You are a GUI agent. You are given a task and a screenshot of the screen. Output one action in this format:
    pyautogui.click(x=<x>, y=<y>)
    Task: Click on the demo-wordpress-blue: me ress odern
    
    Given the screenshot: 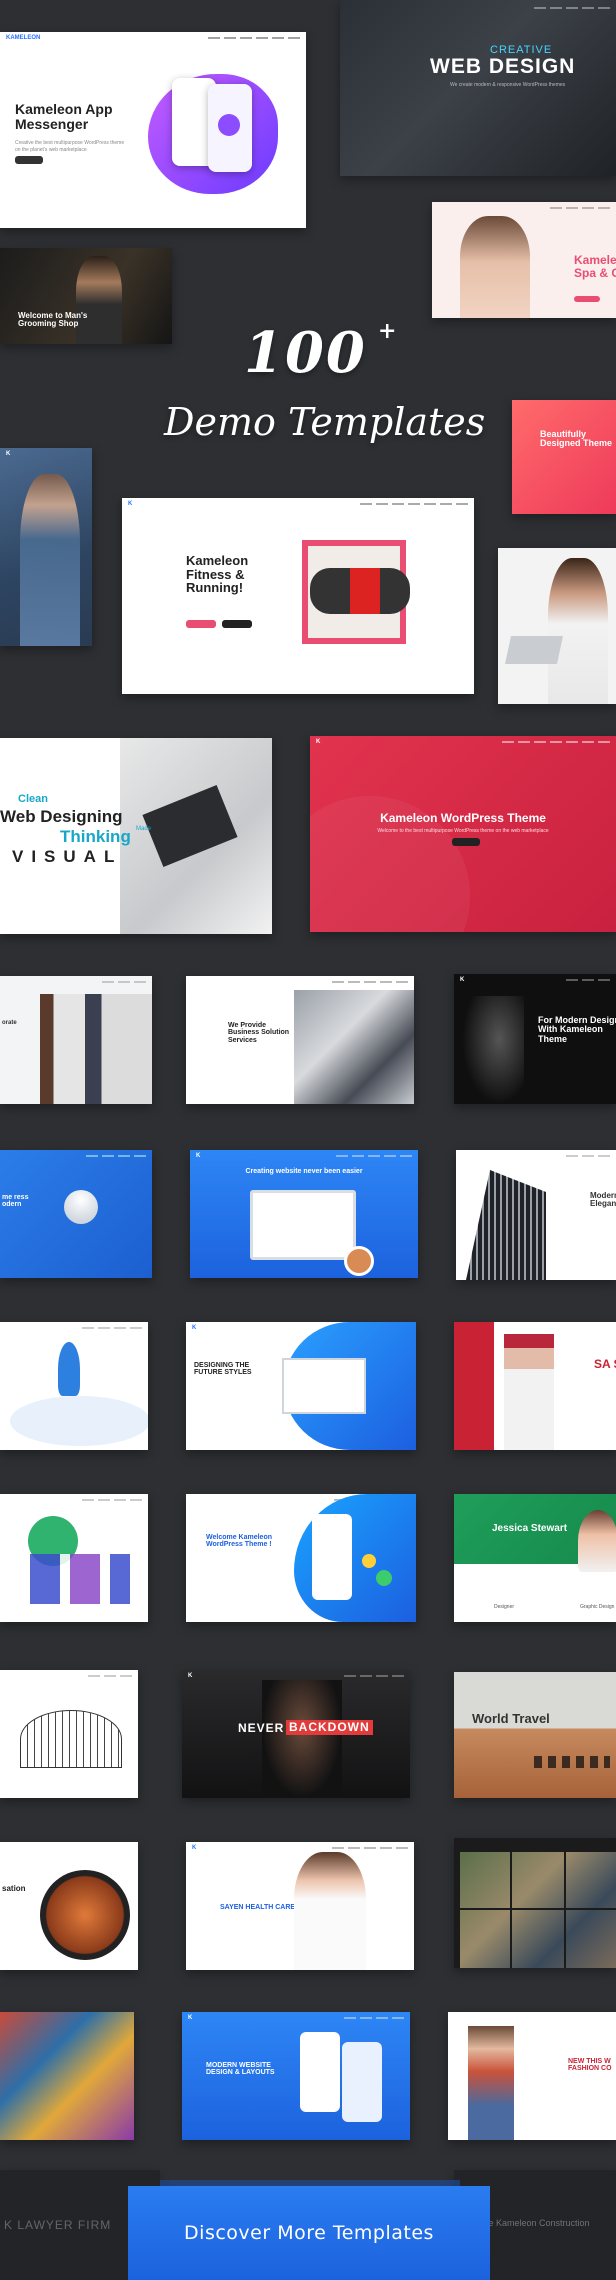 What is the action you would take?
    pyautogui.click(x=76, y=1214)
    